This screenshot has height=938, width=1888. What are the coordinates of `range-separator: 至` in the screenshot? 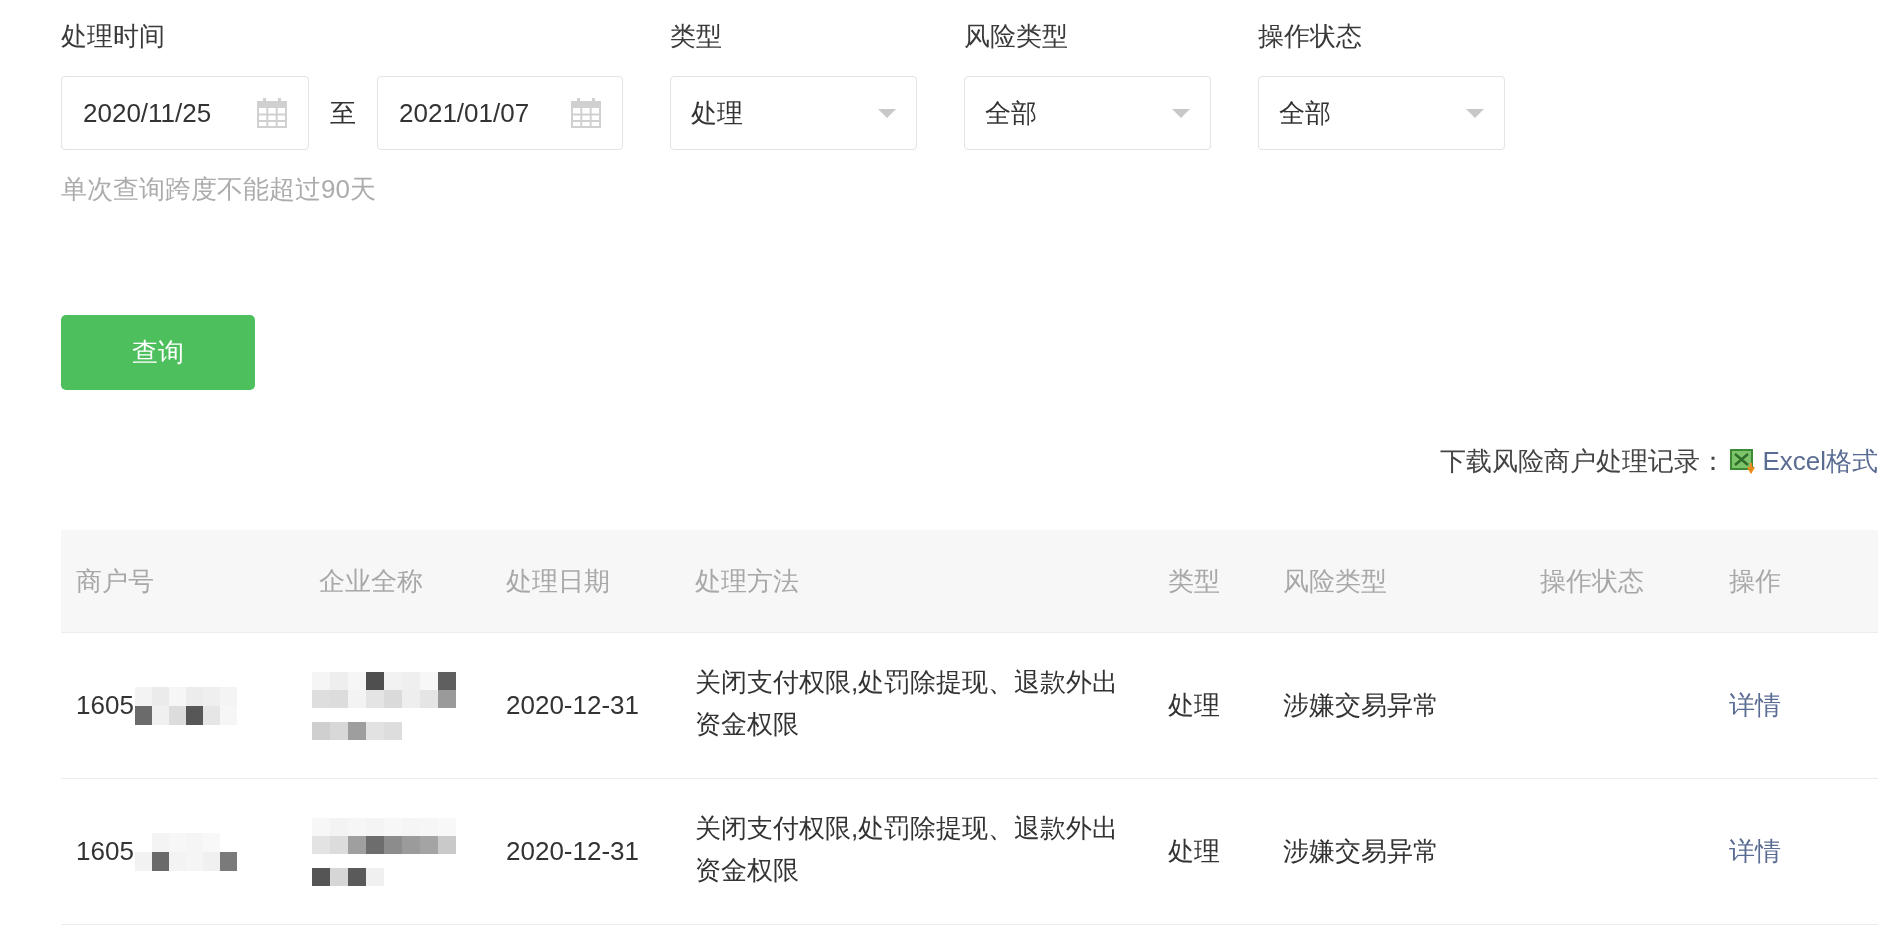 It's located at (343, 113).